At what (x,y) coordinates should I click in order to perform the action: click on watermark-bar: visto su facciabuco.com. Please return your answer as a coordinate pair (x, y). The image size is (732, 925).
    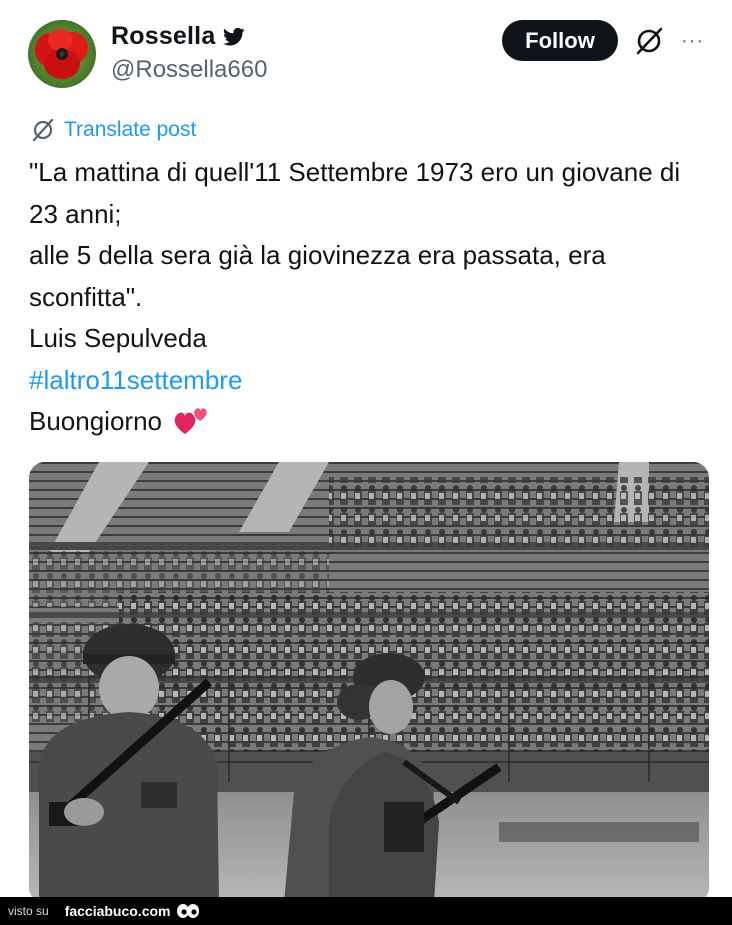
    Looking at the image, I should click on (366, 911).